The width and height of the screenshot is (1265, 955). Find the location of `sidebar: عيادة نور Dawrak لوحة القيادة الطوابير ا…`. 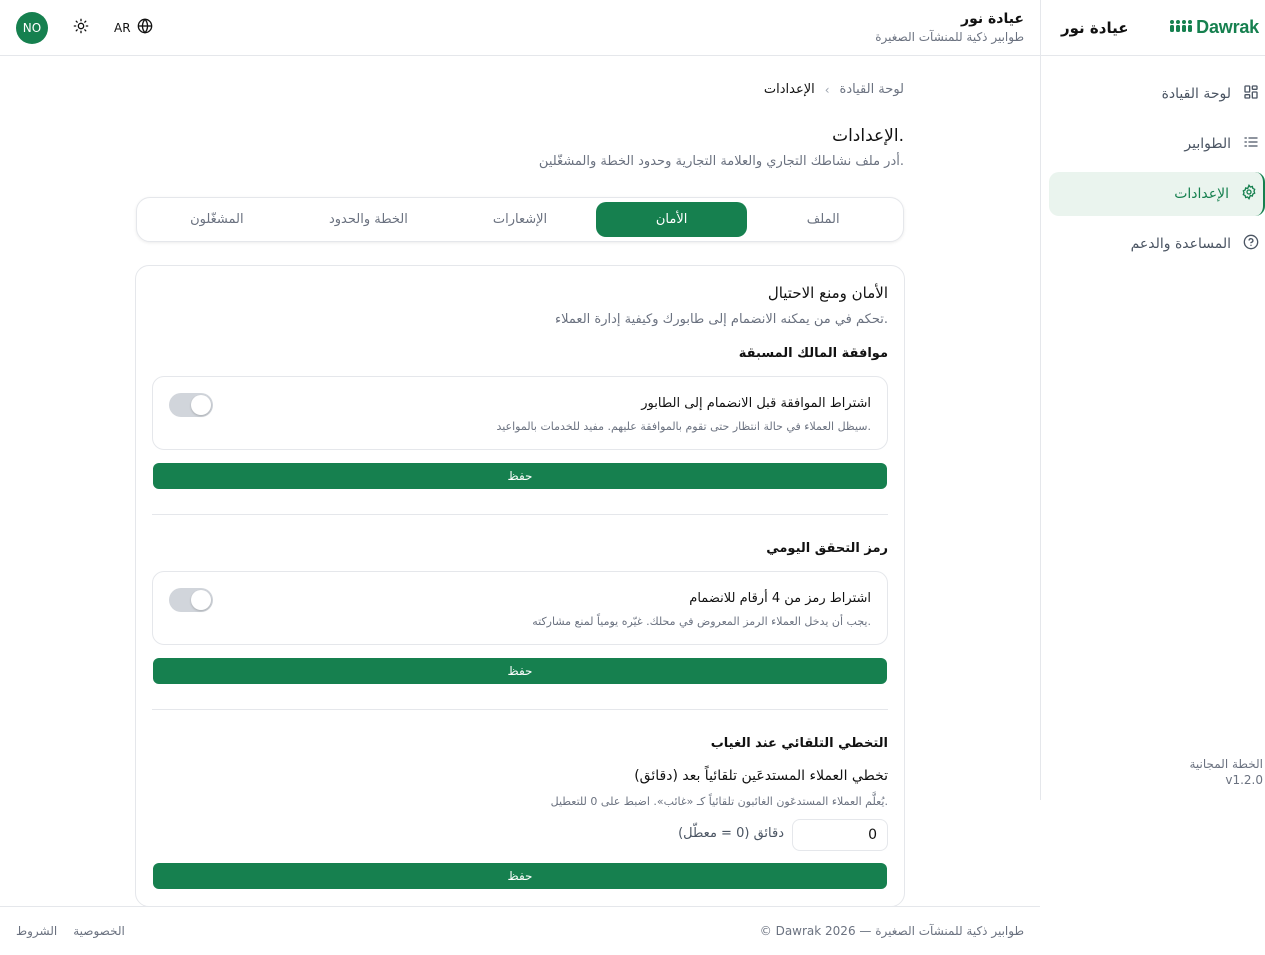

sidebar: عيادة نور Dawrak لوحة القيادة الطوابير ا… is located at coordinates (1152, 400).